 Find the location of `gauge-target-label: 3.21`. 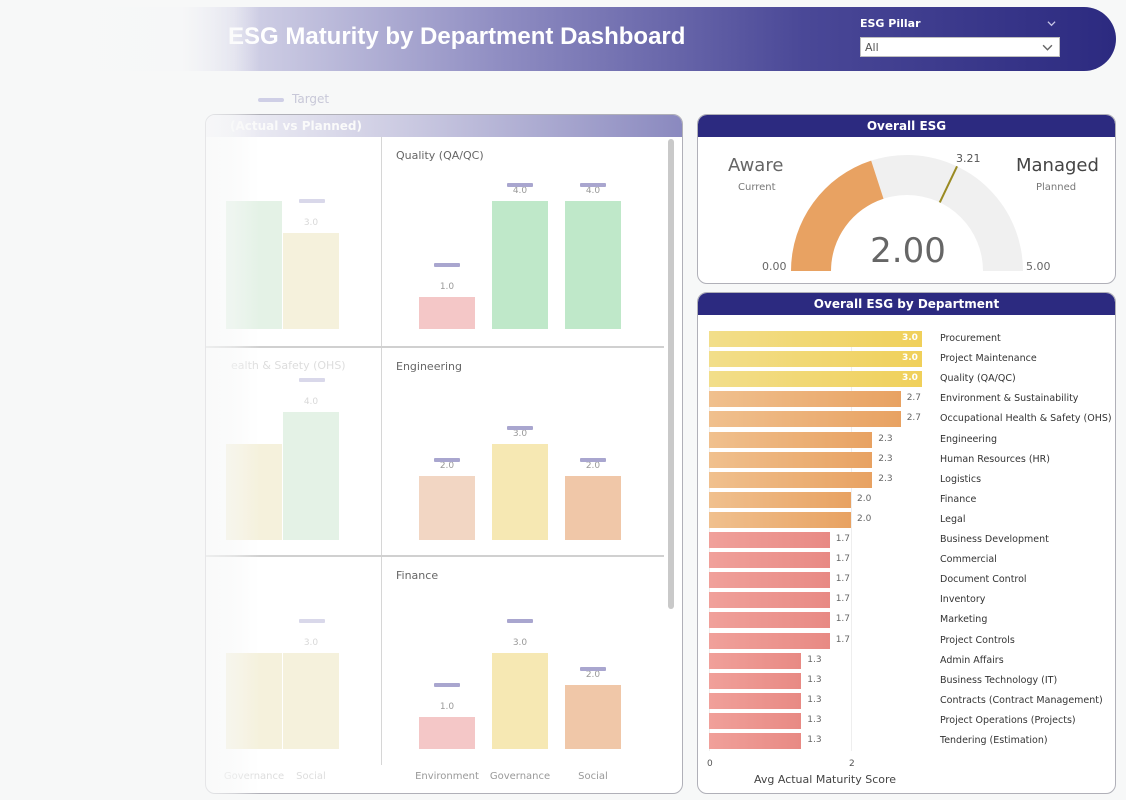

gauge-target-label: 3.21 is located at coordinates (968, 158).